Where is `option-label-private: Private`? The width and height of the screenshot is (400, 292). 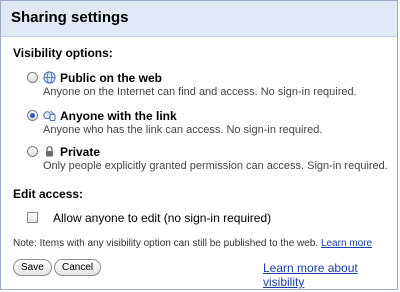
option-label-private: Private is located at coordinates (80, 152).